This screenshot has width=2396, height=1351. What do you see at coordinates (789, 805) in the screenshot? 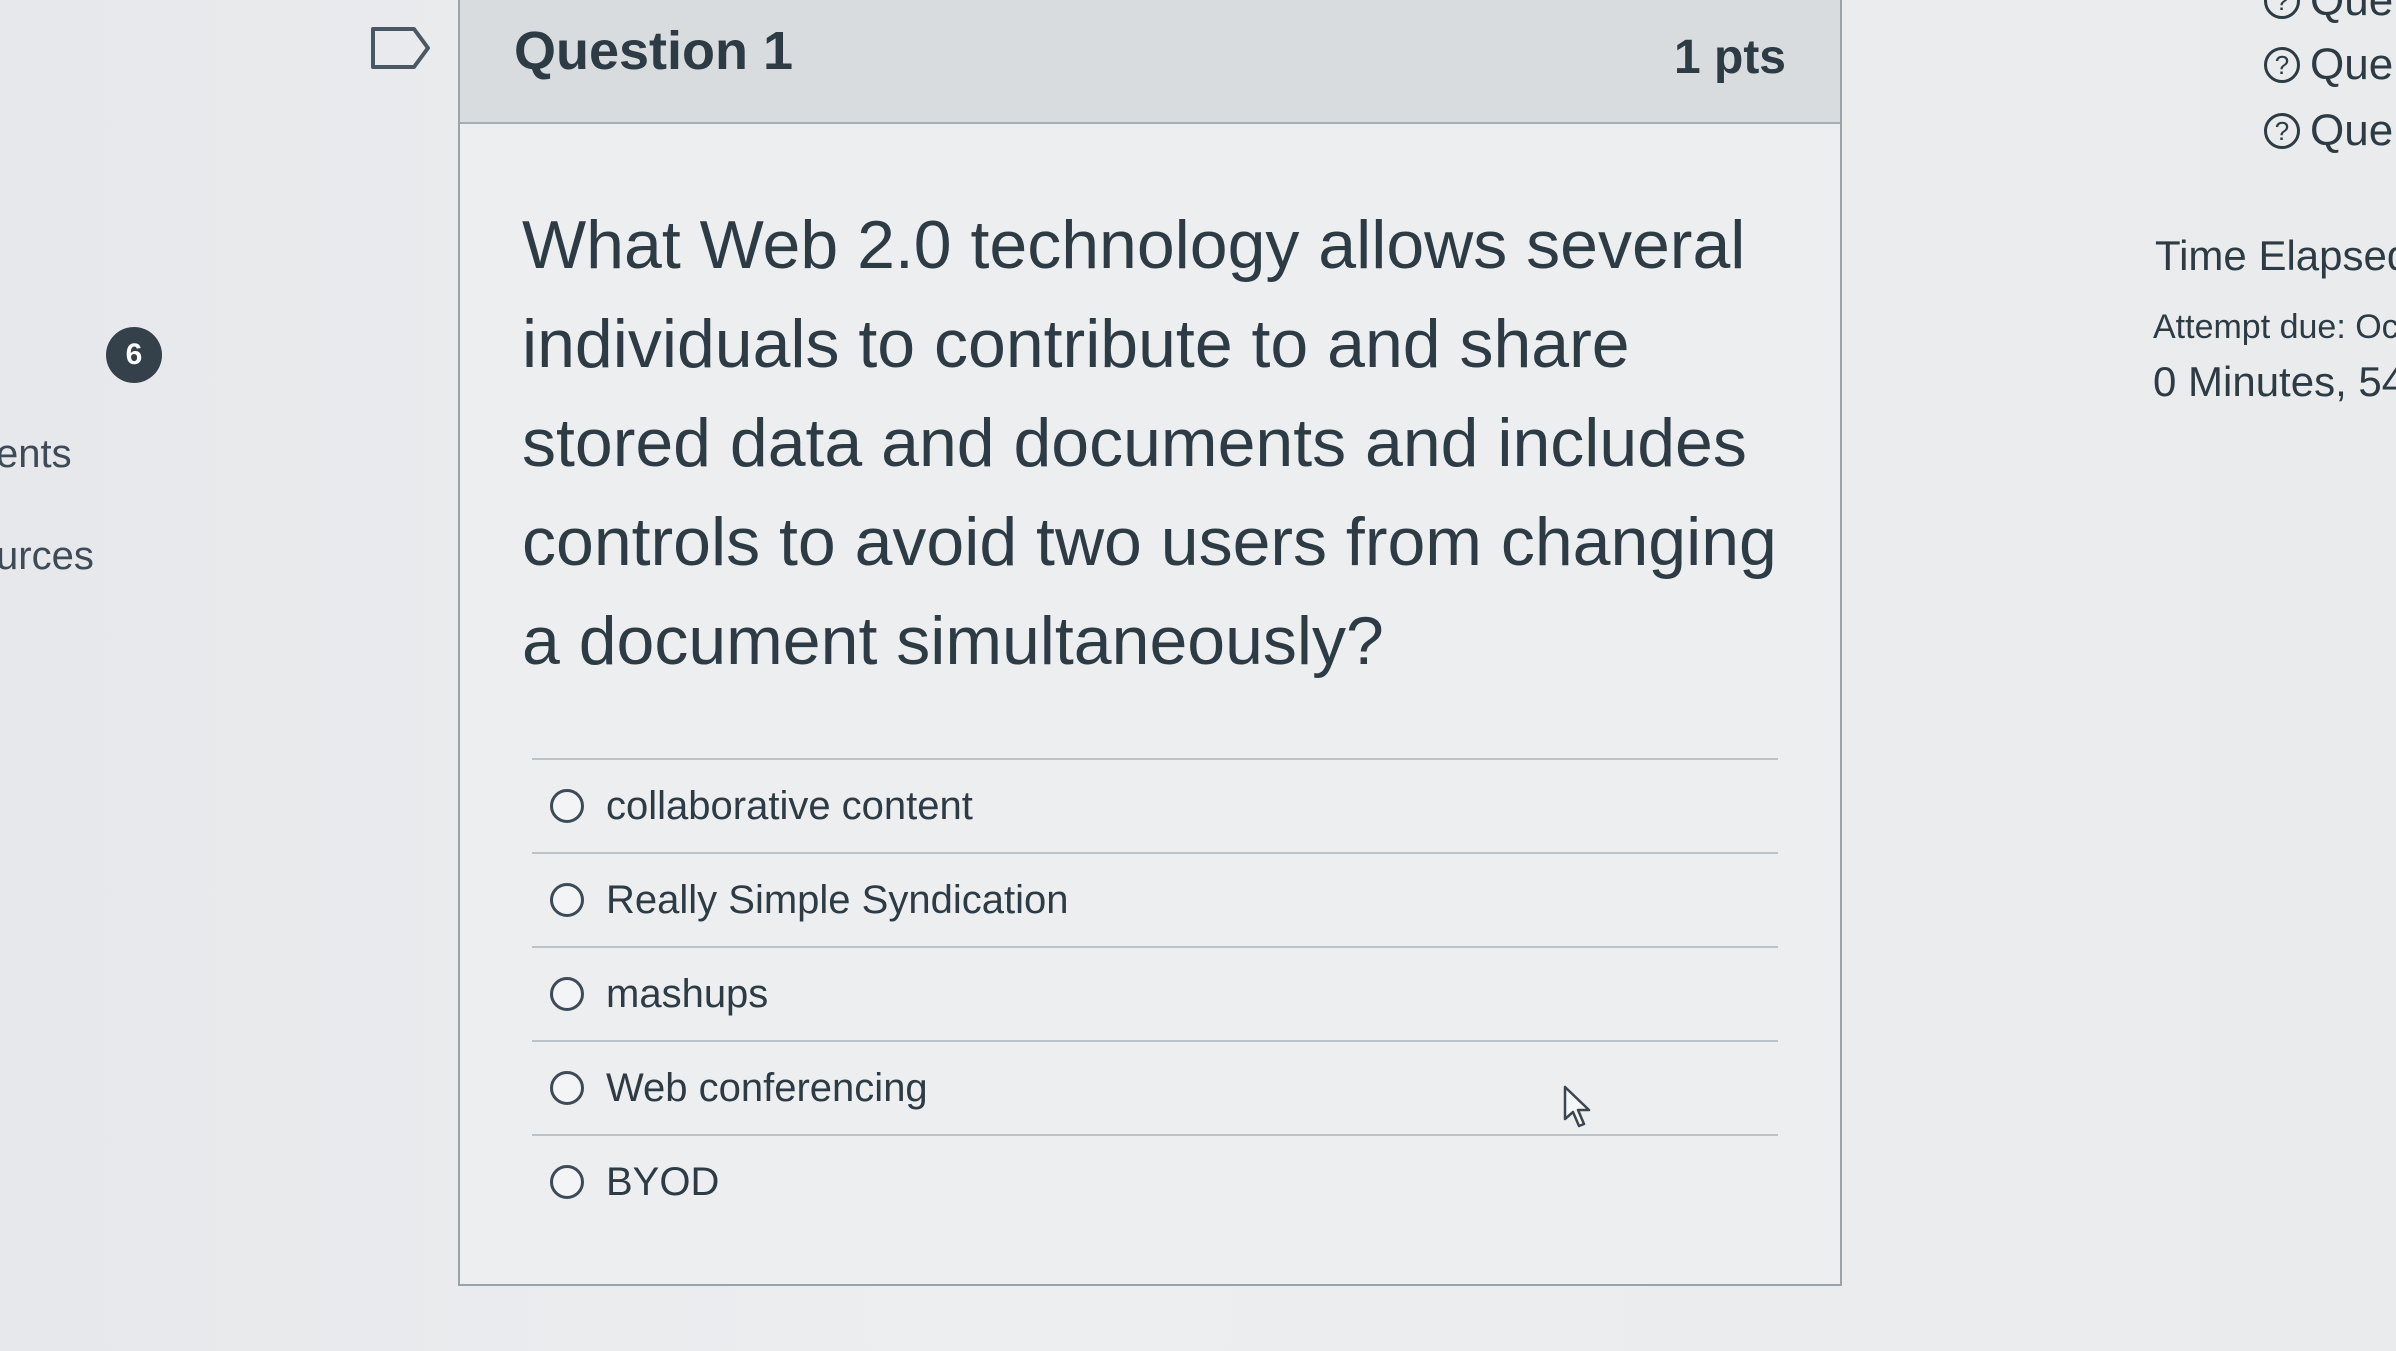
I see `answer-label: collaborative content` at bounding box center [789, 805].